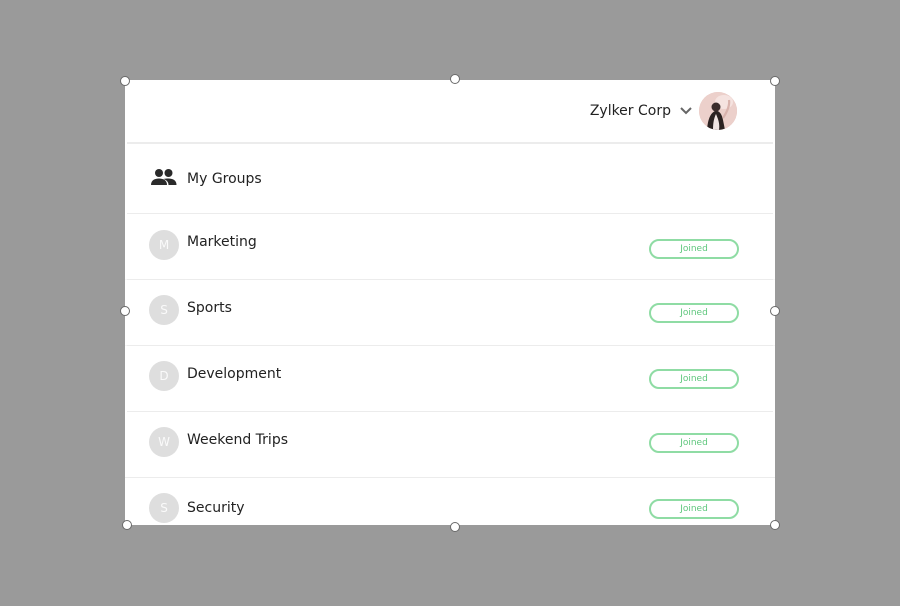 Image resolution: width=900 pixels, height=606 pixels. I want to click on group-name: Marketing, so click(222, 242).